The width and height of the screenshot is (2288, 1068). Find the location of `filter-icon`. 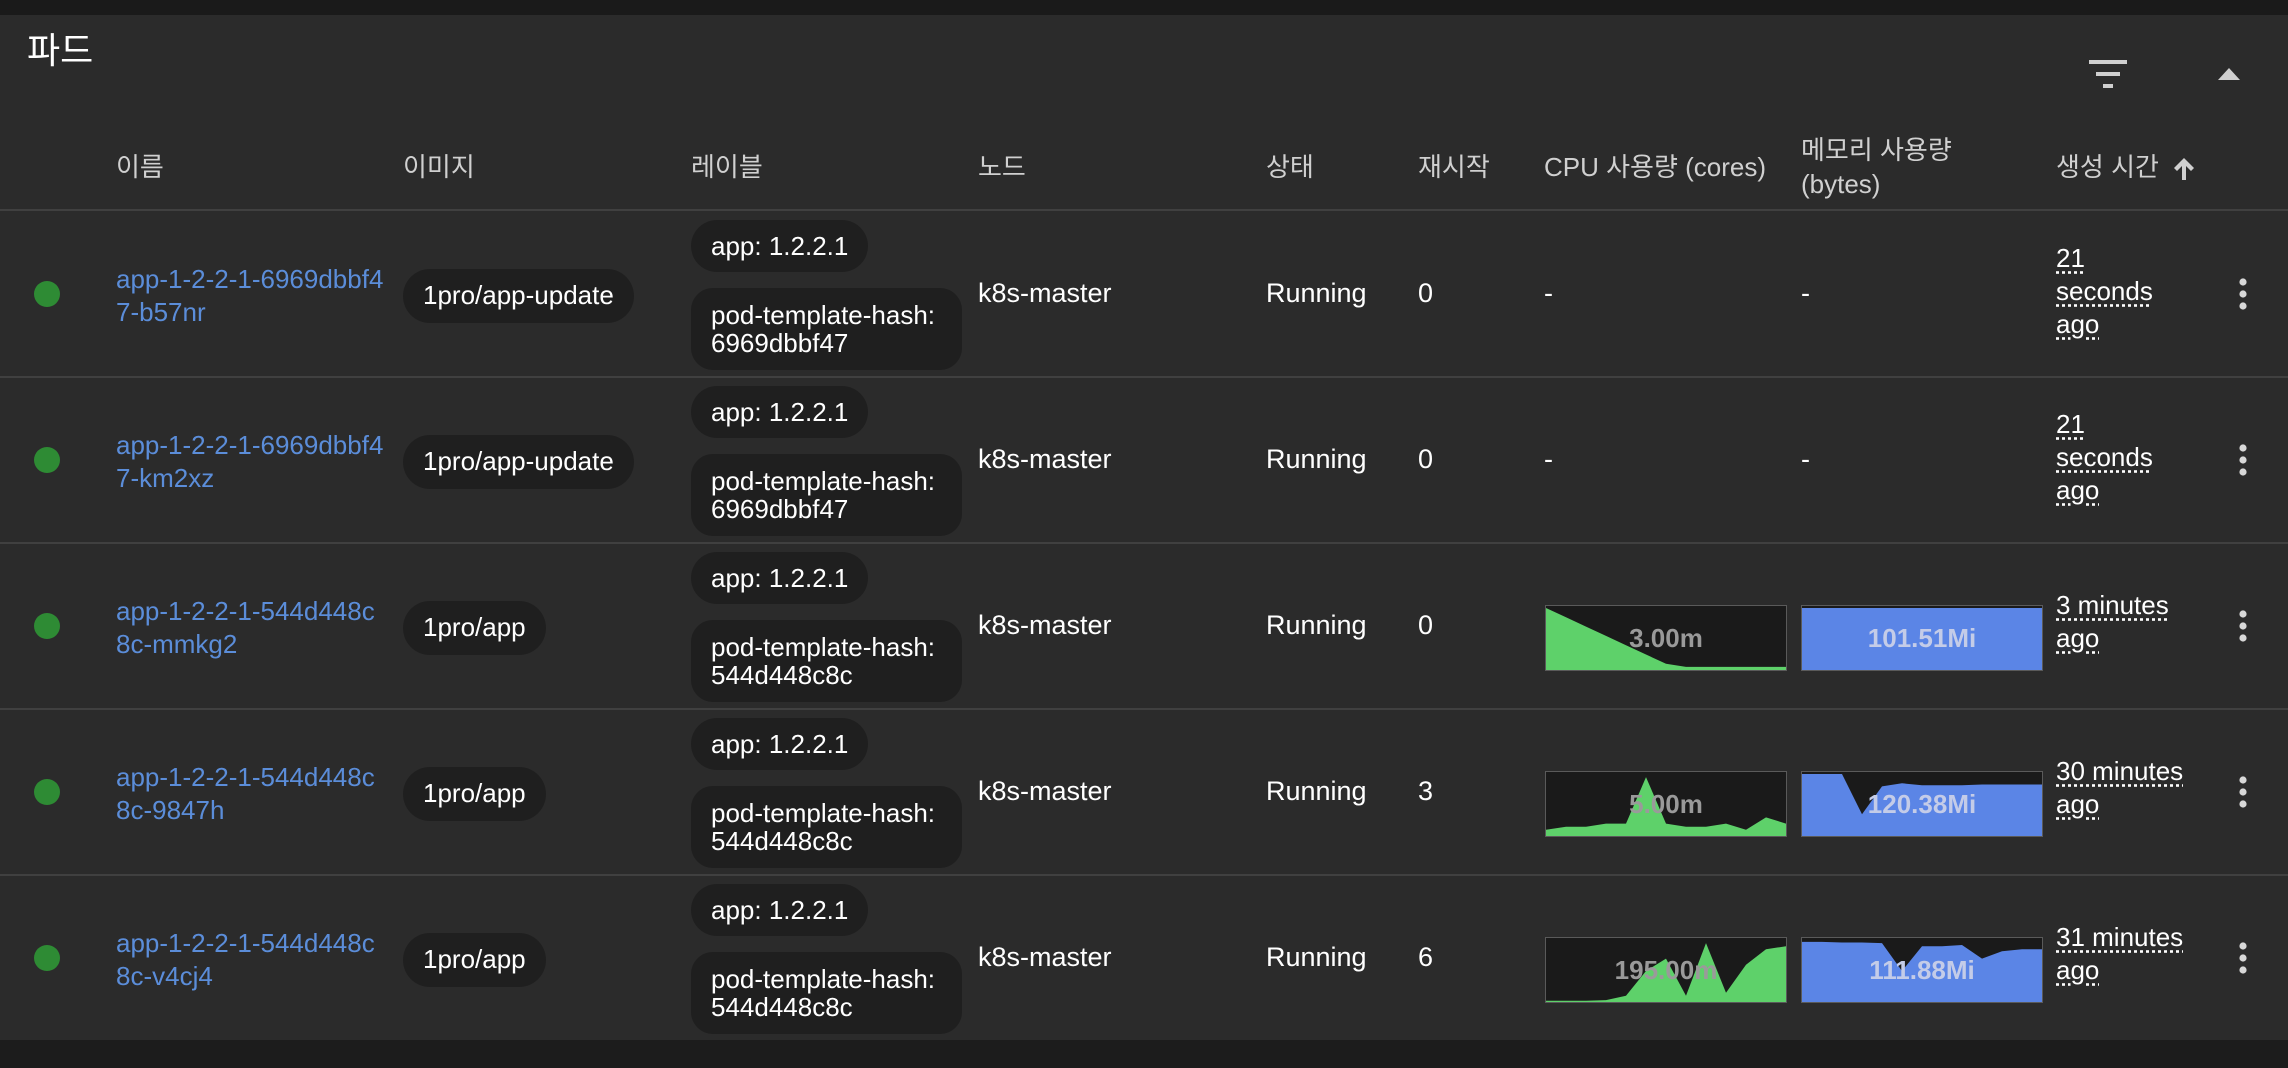

filter-icon is located at coordinates (2108, 74).